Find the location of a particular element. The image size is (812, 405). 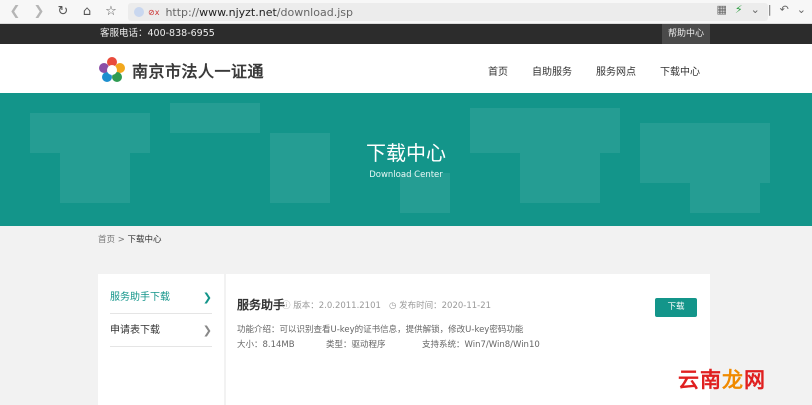

site-name: 南京市法人一证通 is located at coordinates (198, 70).